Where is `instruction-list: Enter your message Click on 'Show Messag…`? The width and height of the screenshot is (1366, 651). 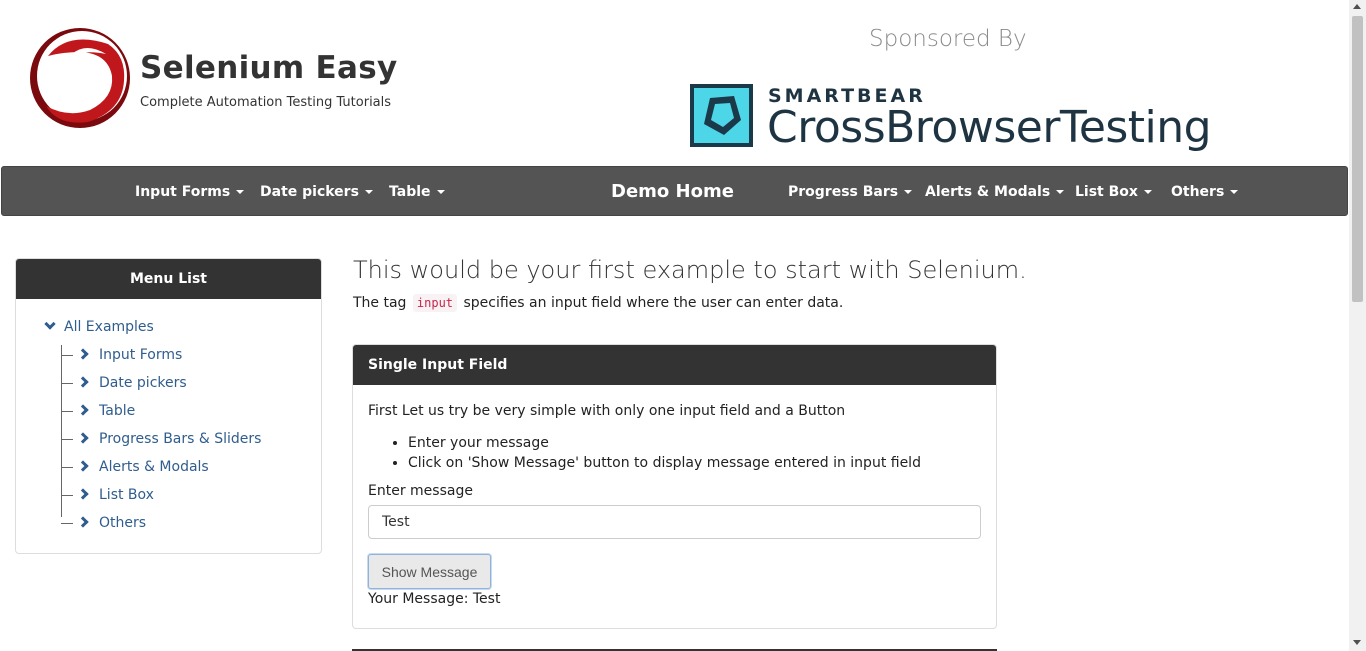
instruction-list: Enter your message Click on 'Show Messag… is located at coordinates (664, 453).